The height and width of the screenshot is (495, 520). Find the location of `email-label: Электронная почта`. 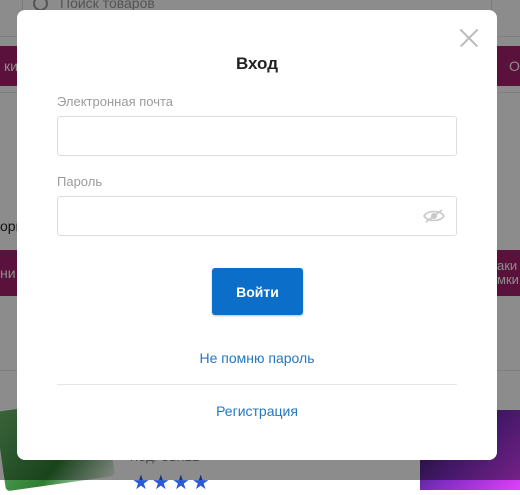

email-label: Электронная почта is located at coordinates (115, 101).